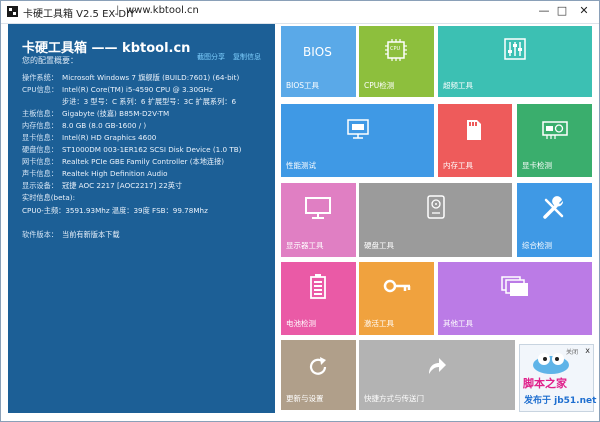 This screenshot has width=600, height=422. I want to click on ad-close-button: x, so click(587, 350).